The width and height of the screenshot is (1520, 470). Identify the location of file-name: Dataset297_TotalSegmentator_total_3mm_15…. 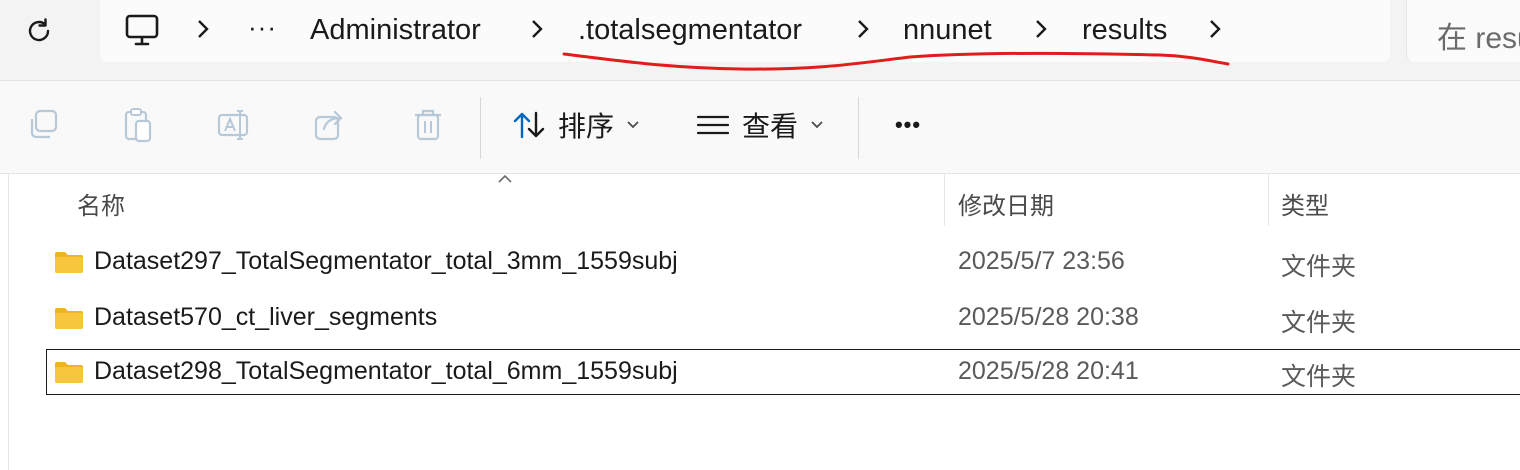
(386, 261).